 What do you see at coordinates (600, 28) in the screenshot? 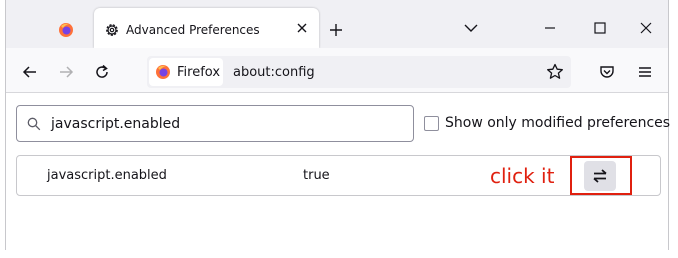
I see `maximize-window-icon` at bounding box center [600, 28].